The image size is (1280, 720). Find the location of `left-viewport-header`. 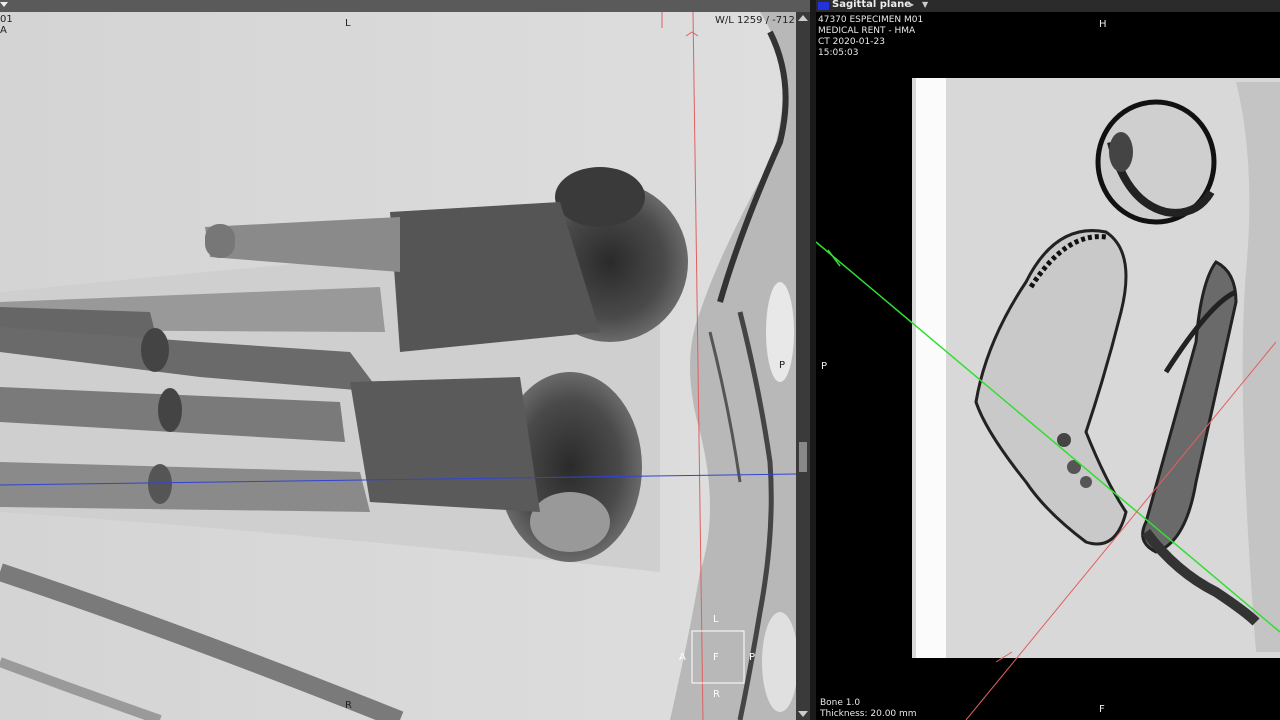

left-viewport-header is located at coordinates (405, 6).